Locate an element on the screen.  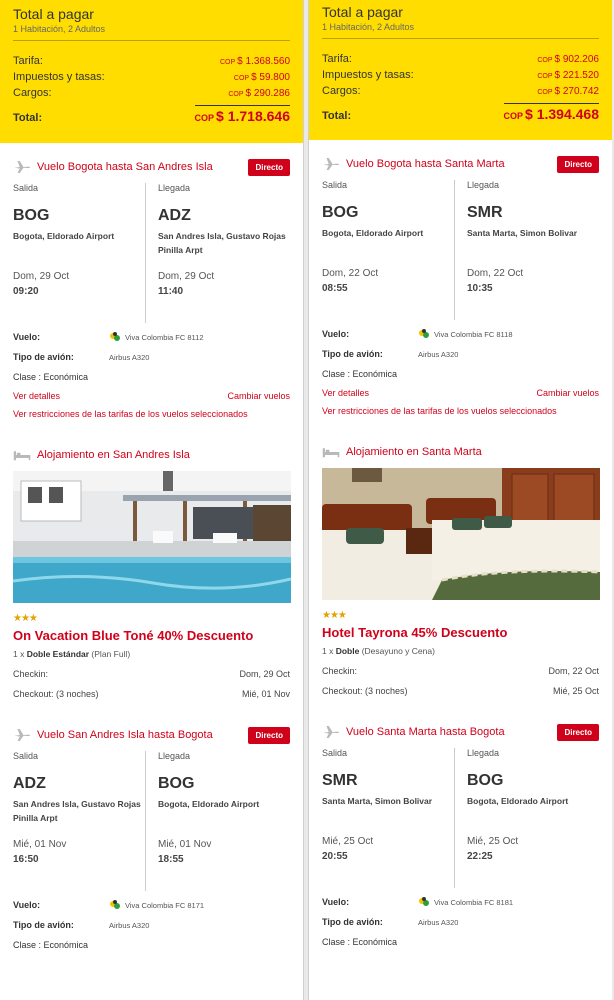
total-subtitle: 1 Habitación, 2 Adultos is located at coordinates (151, 32).